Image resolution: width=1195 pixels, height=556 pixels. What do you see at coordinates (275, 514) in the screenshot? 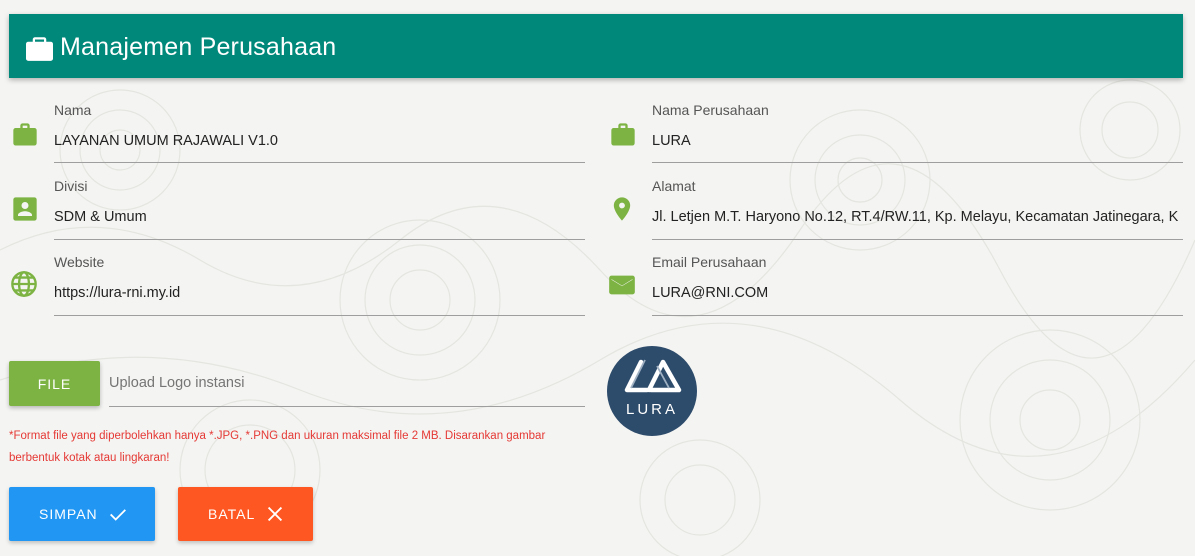
I see `close-icon` at bounding box center [275, 514].